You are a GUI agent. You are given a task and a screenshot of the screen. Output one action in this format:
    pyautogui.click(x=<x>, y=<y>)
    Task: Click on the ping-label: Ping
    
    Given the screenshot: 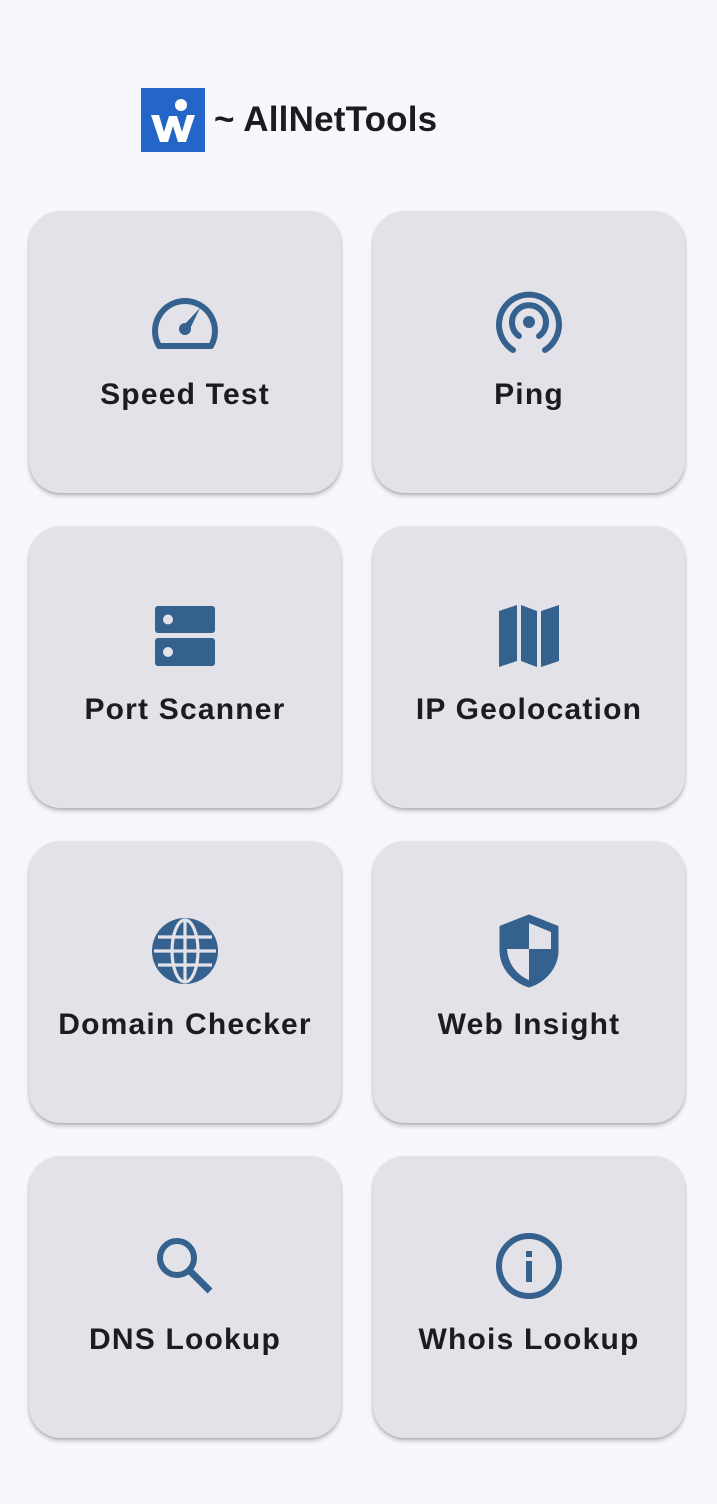 What is the action you would take?
    pyautogui.click(x=529, y=394)
    